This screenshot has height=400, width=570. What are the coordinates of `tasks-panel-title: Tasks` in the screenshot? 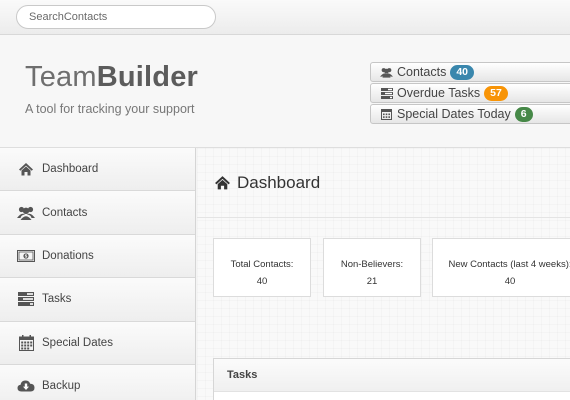 It's located at (392, 375).